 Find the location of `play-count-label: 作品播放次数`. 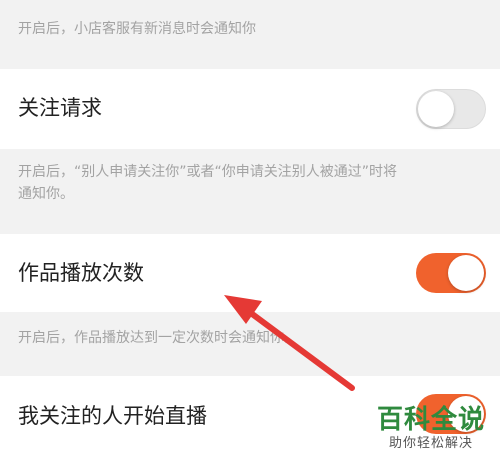

play-count-label: 作品播放次数 is located at coordinates (81, 273).